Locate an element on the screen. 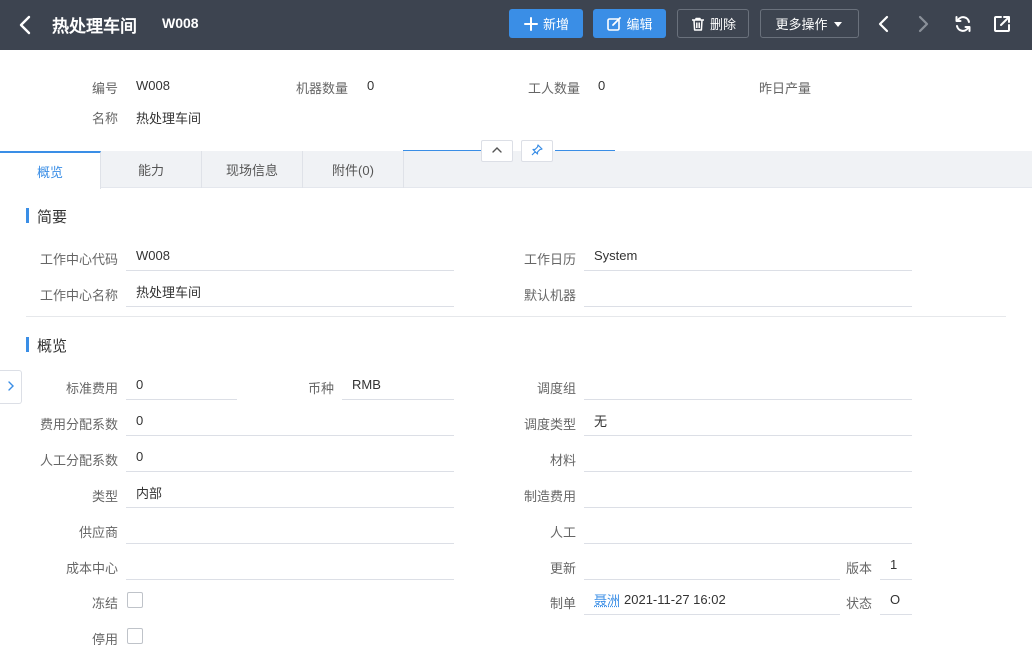 This screenshot has height=659, width=1032. disabled-checkbox is located at coordinates (135, 636).